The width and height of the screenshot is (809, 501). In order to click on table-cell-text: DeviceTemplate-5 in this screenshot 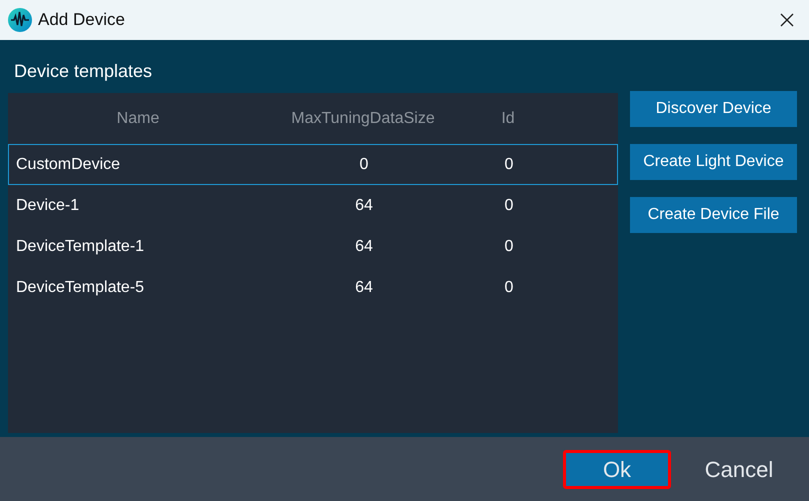, I will do `click(80, 288)`.